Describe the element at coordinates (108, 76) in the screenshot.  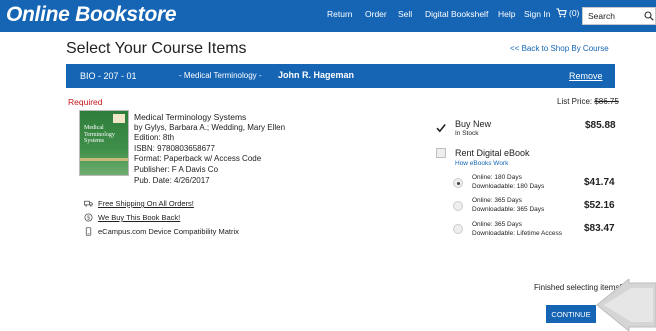
I see `course-code: BIO - 207 - 01` at that location.